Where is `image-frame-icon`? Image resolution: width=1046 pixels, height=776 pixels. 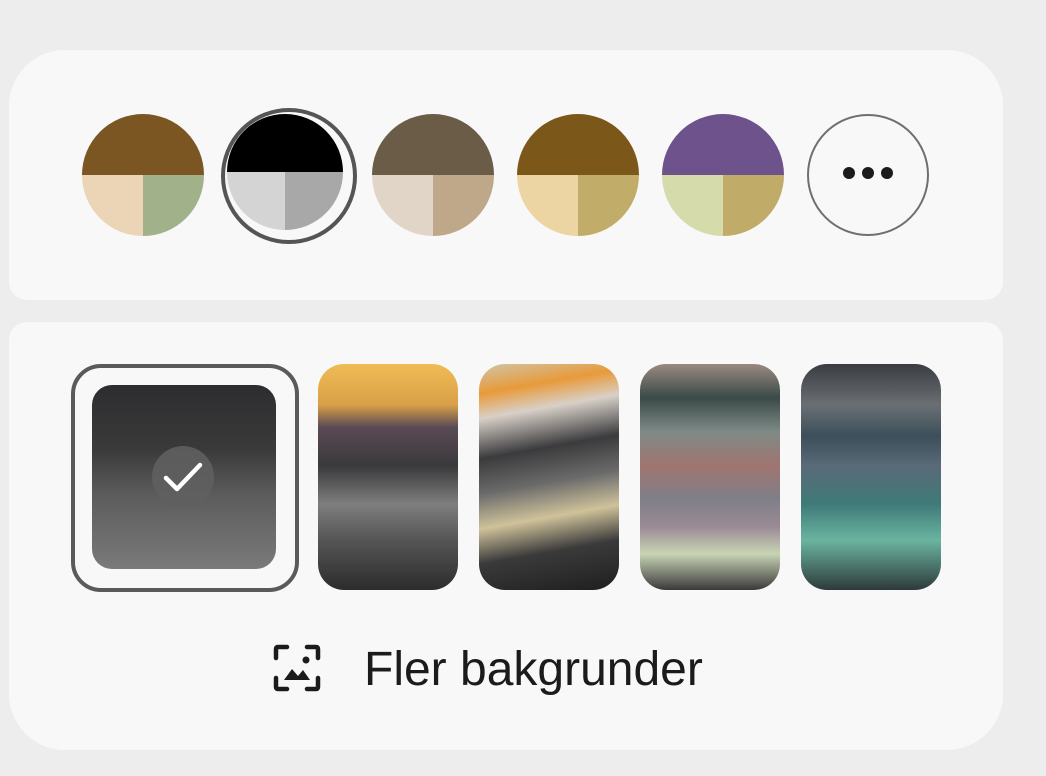 image-frame-icon is located at coordinates (297, 670).